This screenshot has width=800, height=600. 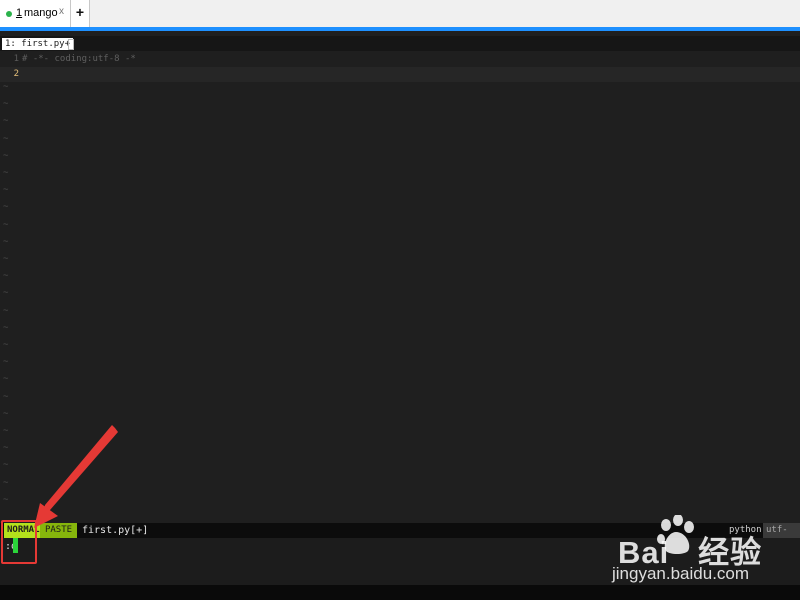 I want to click on annotation-arrow-icon, so click(x=76, y=476).